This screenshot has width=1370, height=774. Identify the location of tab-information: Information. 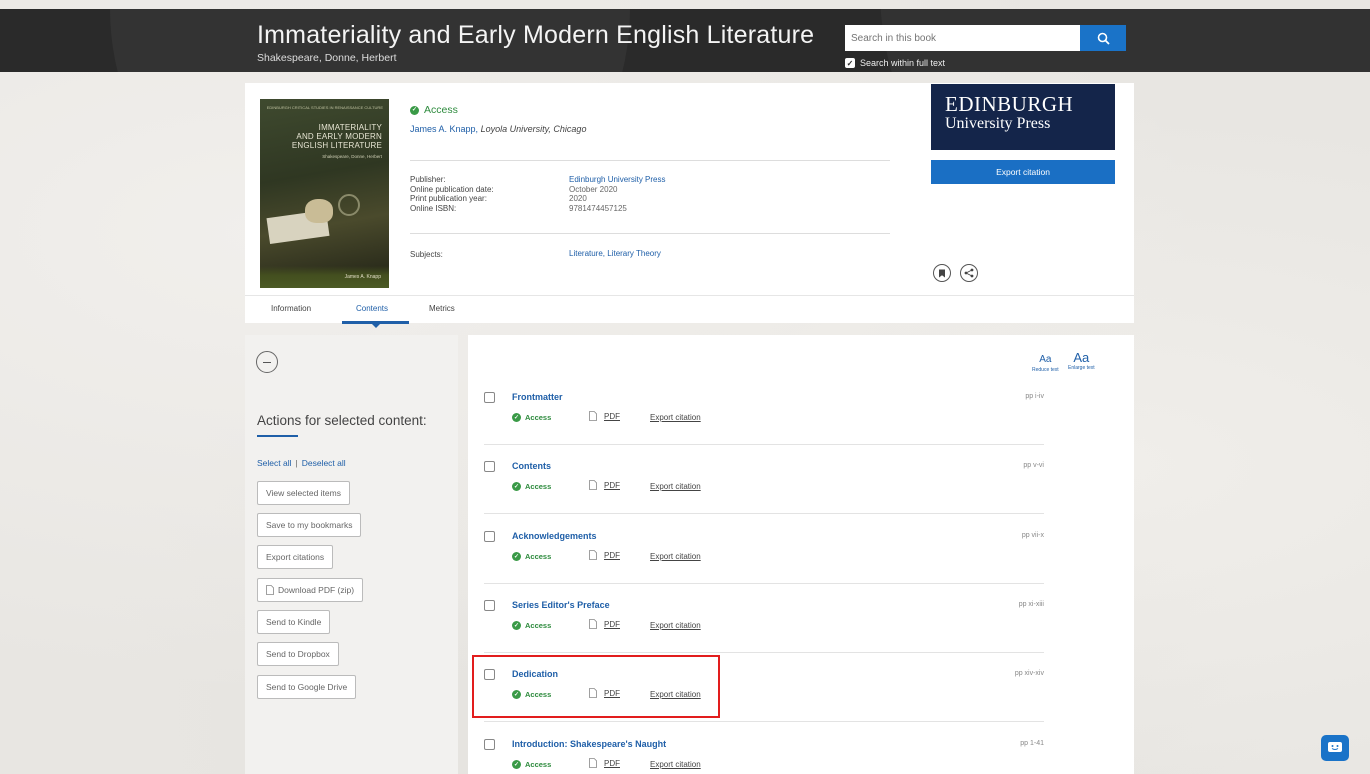
(291, 308).